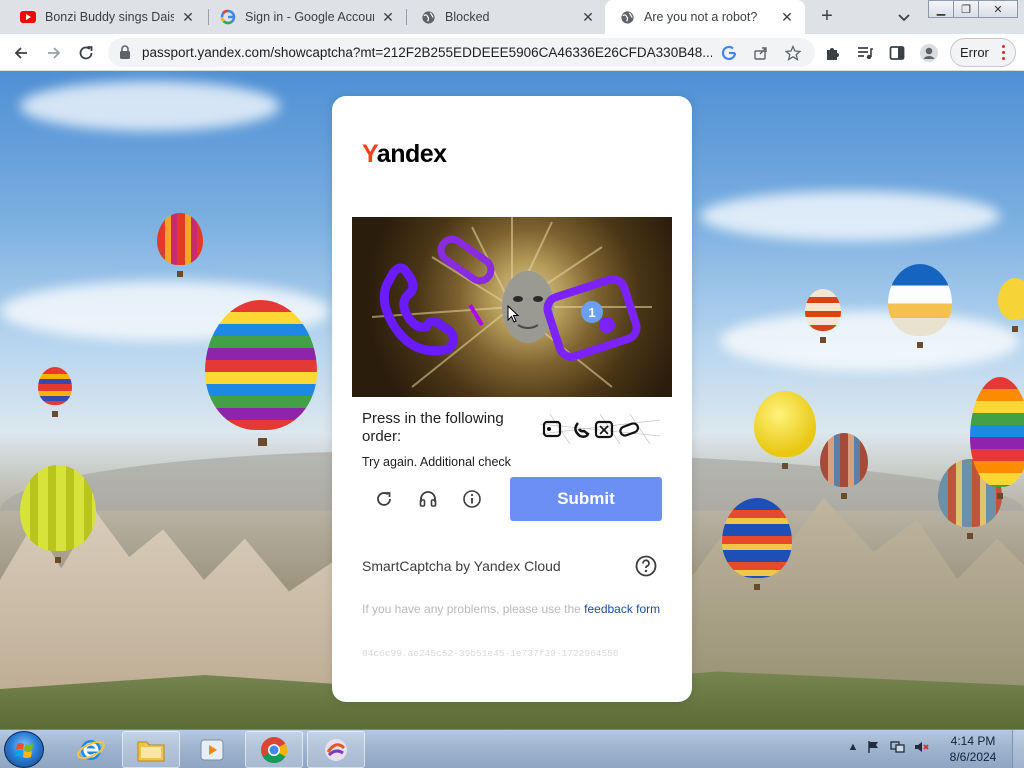 The height and width of the screenshot is (768, 1024). I want to click on click-marker-badge: 1, so click(592, 312).